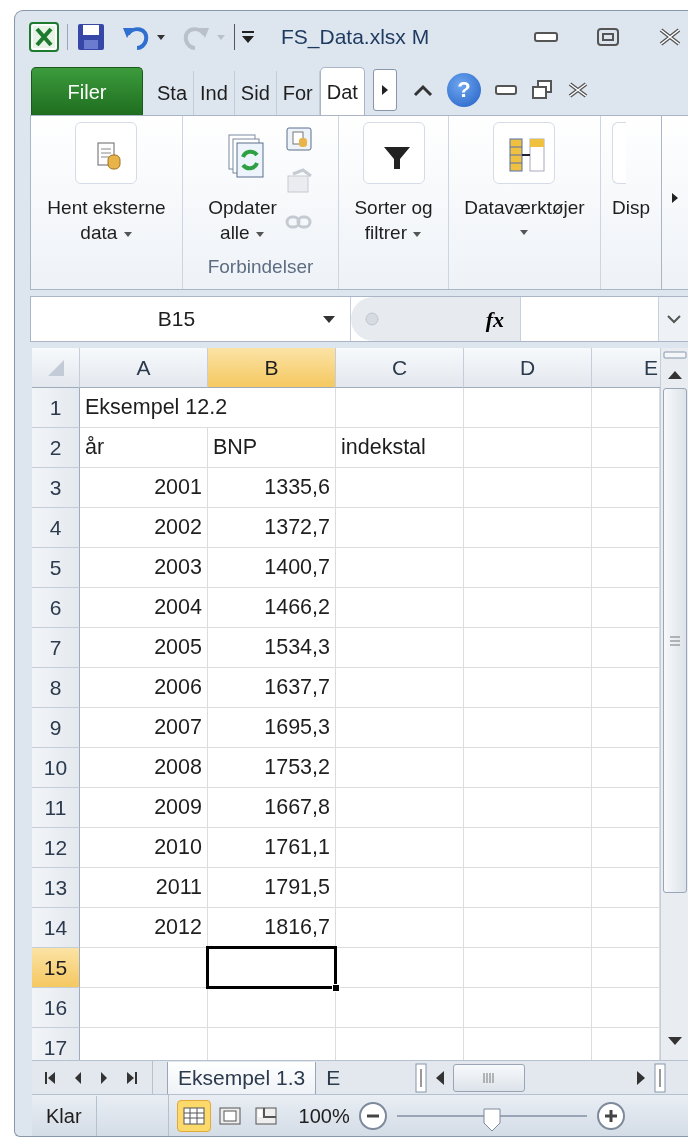 The image size is (688, 1145). What do you see at coordinates (56, 808) in the screenshot?
I see `row-header: 11` at bounding box center [56, 808].